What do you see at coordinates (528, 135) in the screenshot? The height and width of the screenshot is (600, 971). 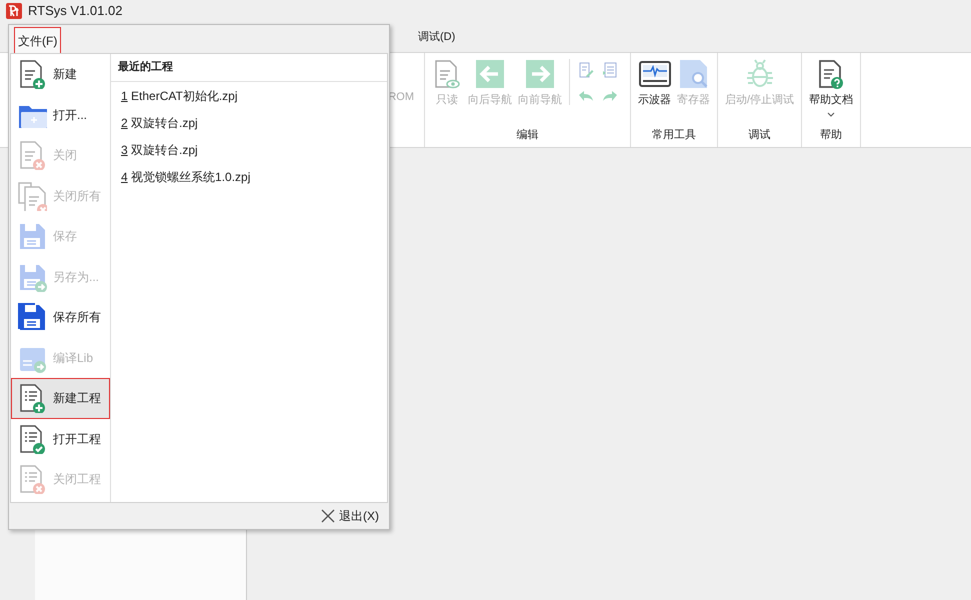 I see `group-label: 编辑` at bounding box center [528, 135].